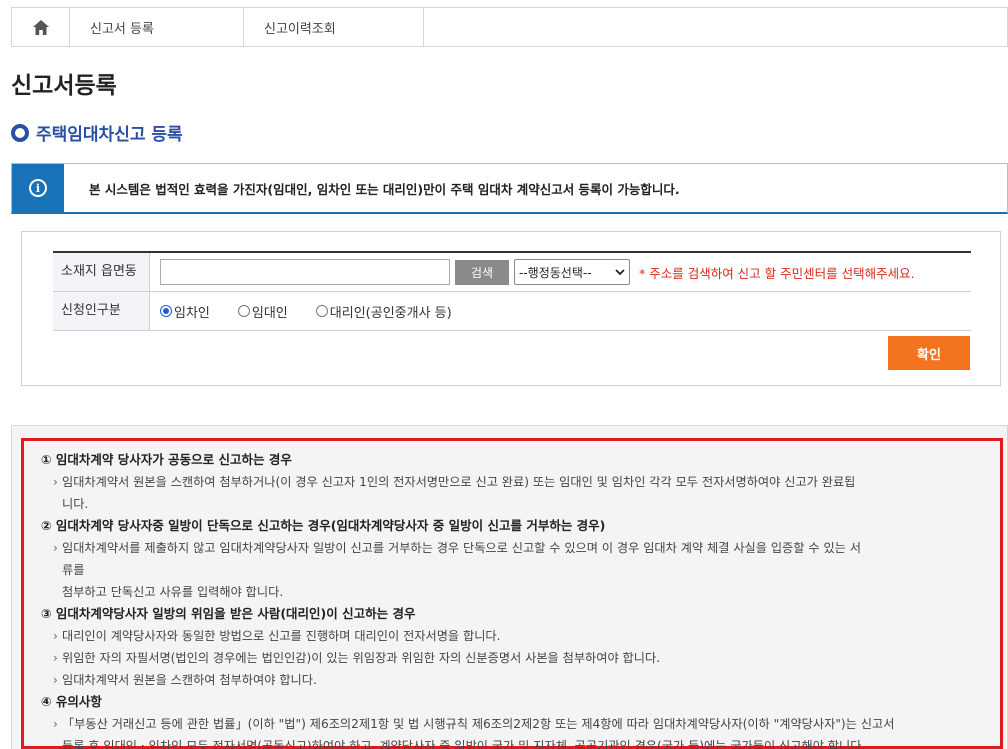 Image resolution: width=1008 pixels, height=749 pixels. What do you see at coordinates (71, 701) in the screenshot?
I see `guide-heading: ④ 유의사항` at bounding box center [71, 701].